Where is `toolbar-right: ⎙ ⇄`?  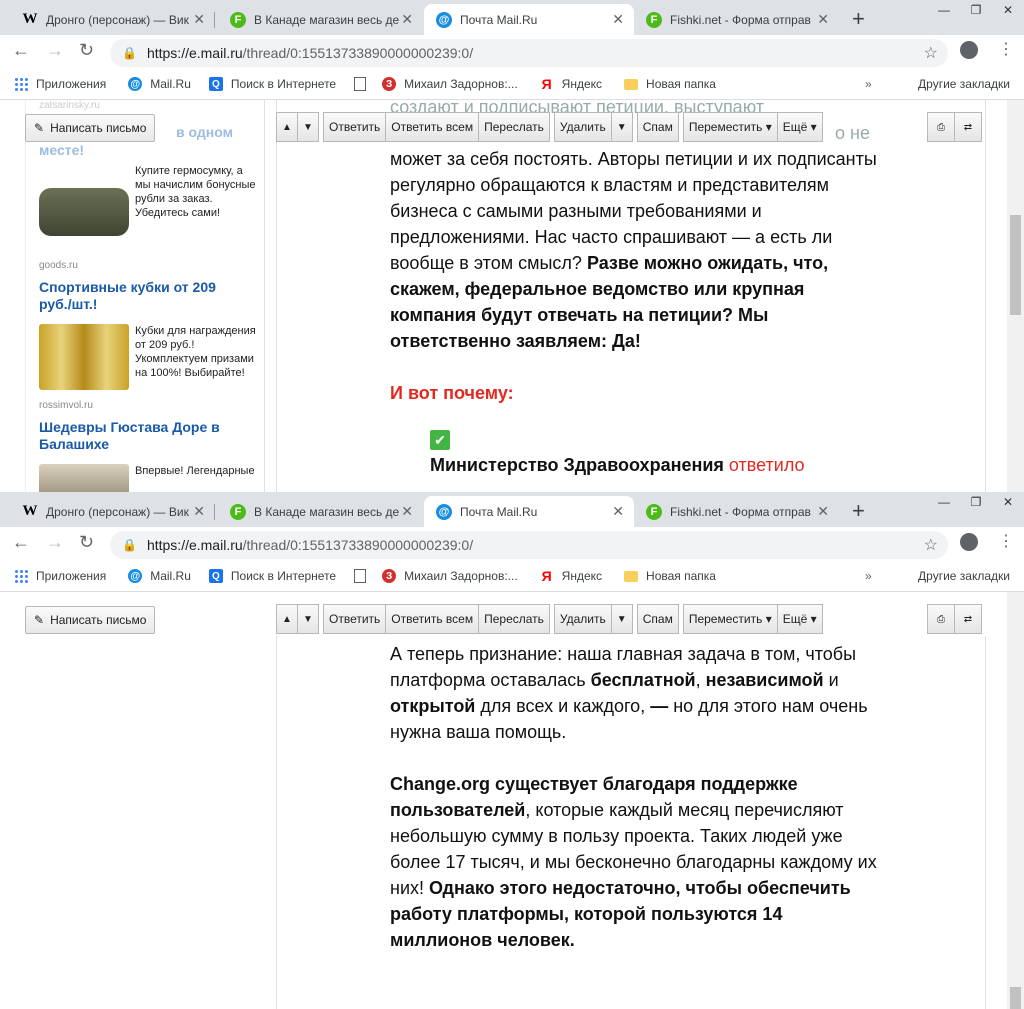
toolbar-right: ⎙ ⇄ is located at coordinates (954, 619).